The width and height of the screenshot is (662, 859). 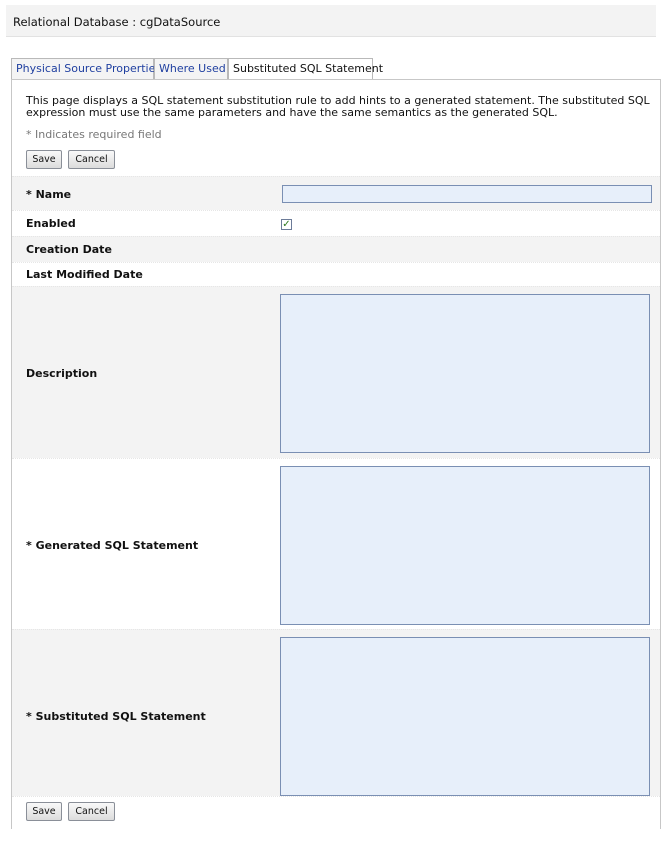 What do you see at coordinates (465, 545) in the screenshot?
I see `generated-sql-textarea` at bounding box center [465, 545].